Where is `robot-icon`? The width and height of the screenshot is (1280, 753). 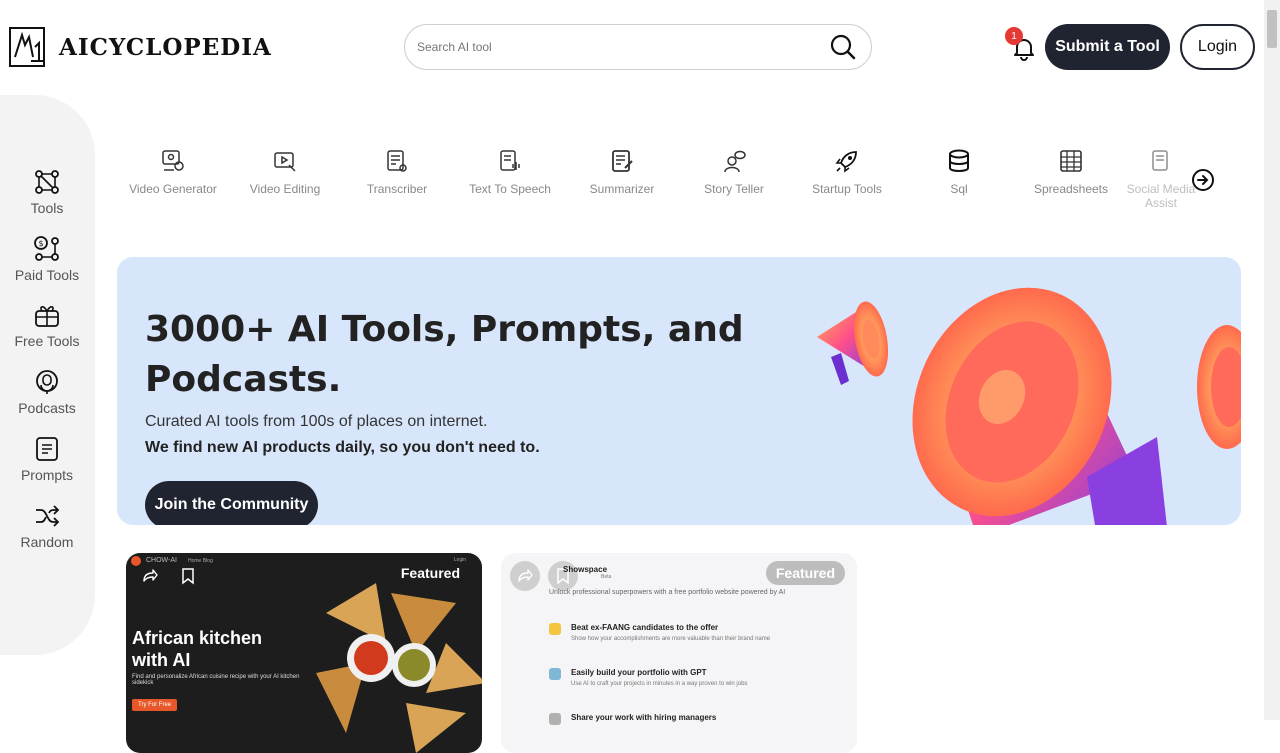 robot-icon is located at coordinates (555, 674).